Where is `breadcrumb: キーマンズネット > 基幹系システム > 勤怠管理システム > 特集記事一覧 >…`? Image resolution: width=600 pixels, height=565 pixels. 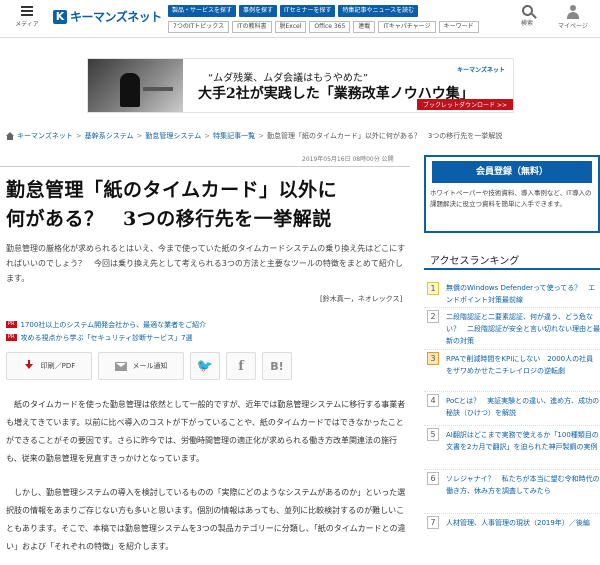
breadcrumb: キーマンズネット > 基幹系システム > 勤怠管理システム > 特集記事一覧 >… is located at coordinates (254, 136).